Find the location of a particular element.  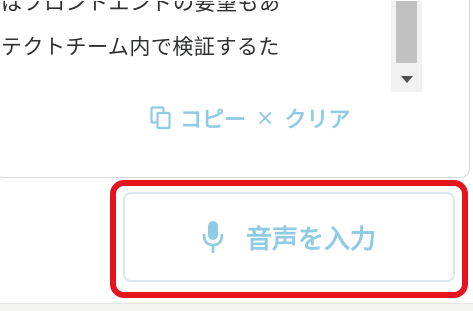

copy-button: コピー is located at coordinates (198, 118).